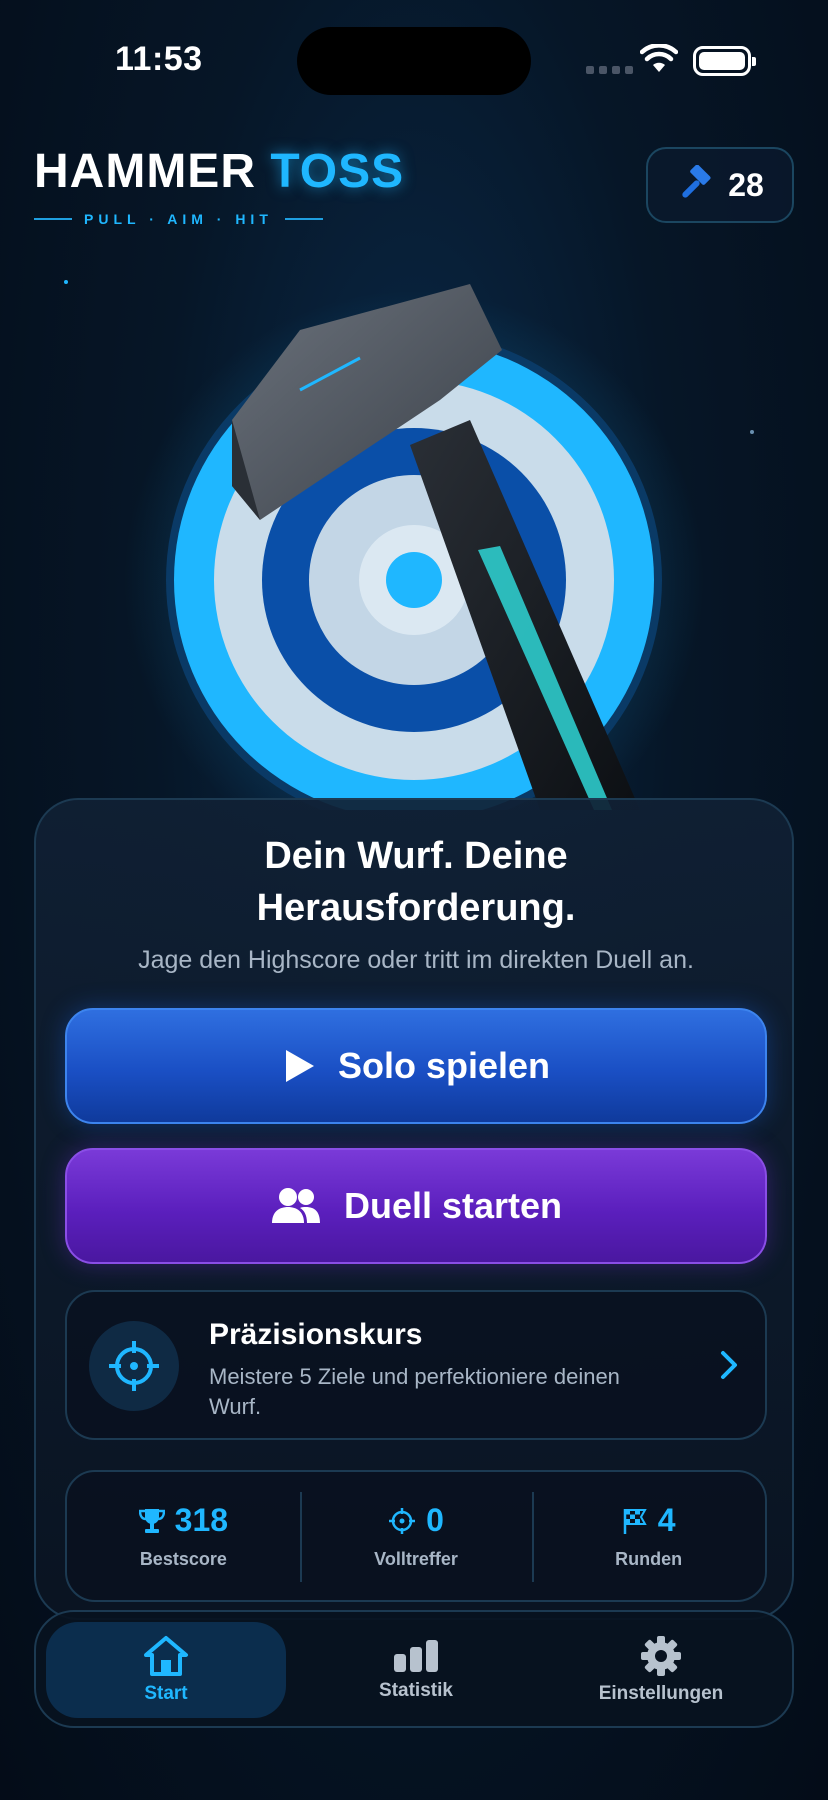 The image size is (828, 1800). What do you see at coordinates (295, 1205) in the screenshot?
I see `users-icon` at bounding box center [295, 1205].